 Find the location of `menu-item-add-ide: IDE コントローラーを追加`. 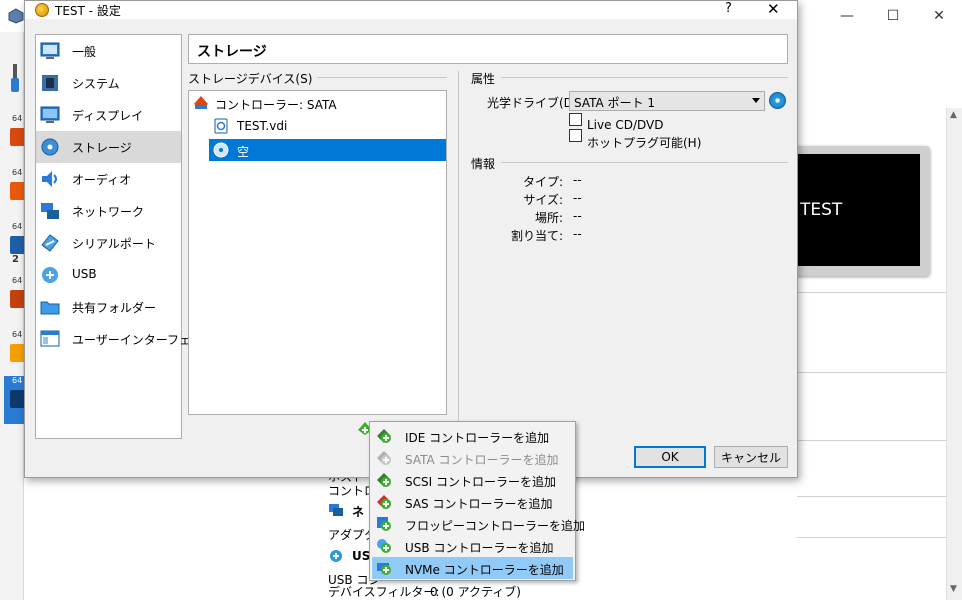

menu-item-add-ide: IDE コントローラーを追加 is located at coordinates (472, 436).